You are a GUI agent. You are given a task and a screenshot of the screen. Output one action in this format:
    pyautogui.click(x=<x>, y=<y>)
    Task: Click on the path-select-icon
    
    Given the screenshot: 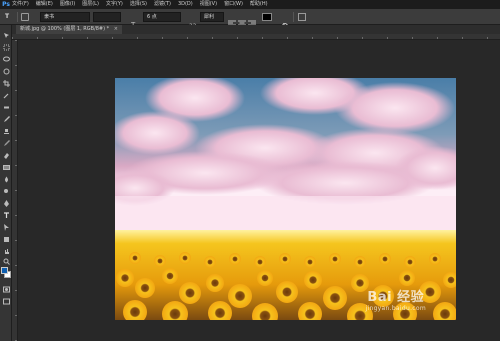 What is the action you would take?
    pyautogui.click(x=6, y=227)
    